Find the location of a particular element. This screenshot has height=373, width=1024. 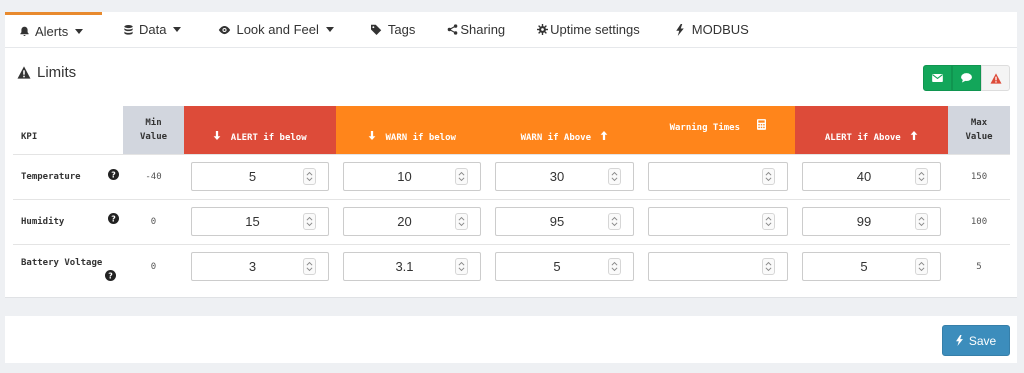

alert-below-input: 5 is located at coordinates (260, 176).